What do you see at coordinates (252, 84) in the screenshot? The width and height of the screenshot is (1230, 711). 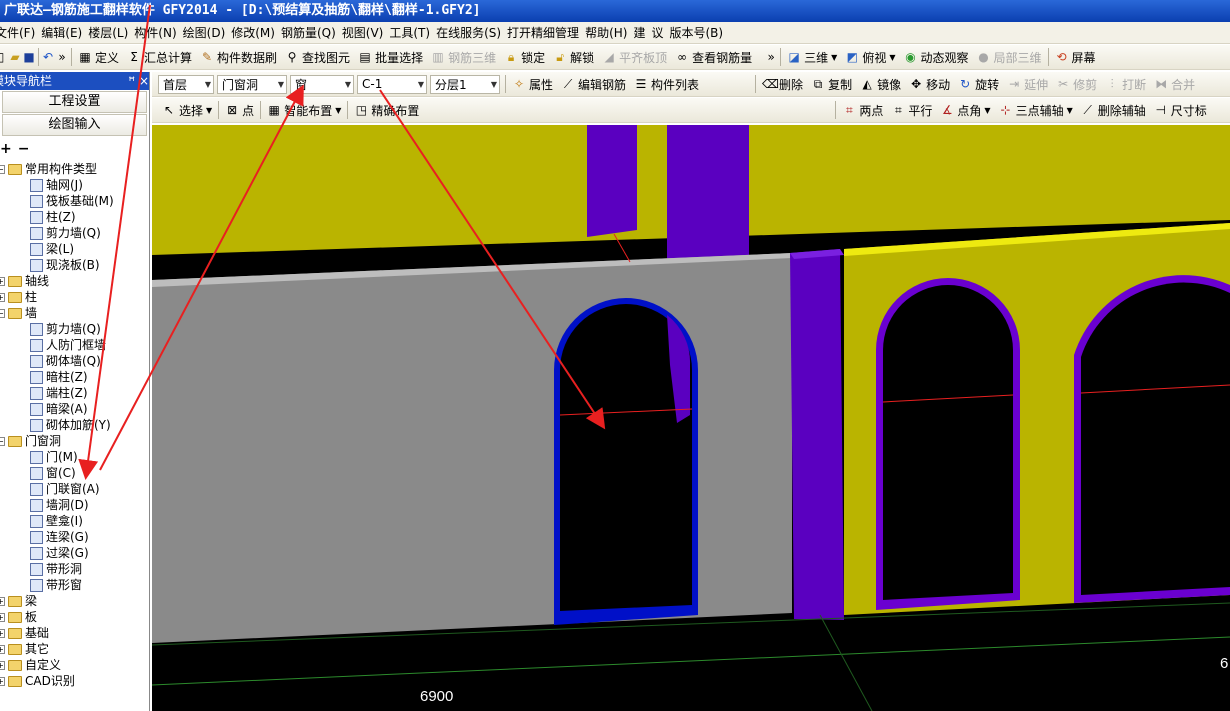 I see `category-select: 门窗洞 ▼` at bounding box center [252, 84].